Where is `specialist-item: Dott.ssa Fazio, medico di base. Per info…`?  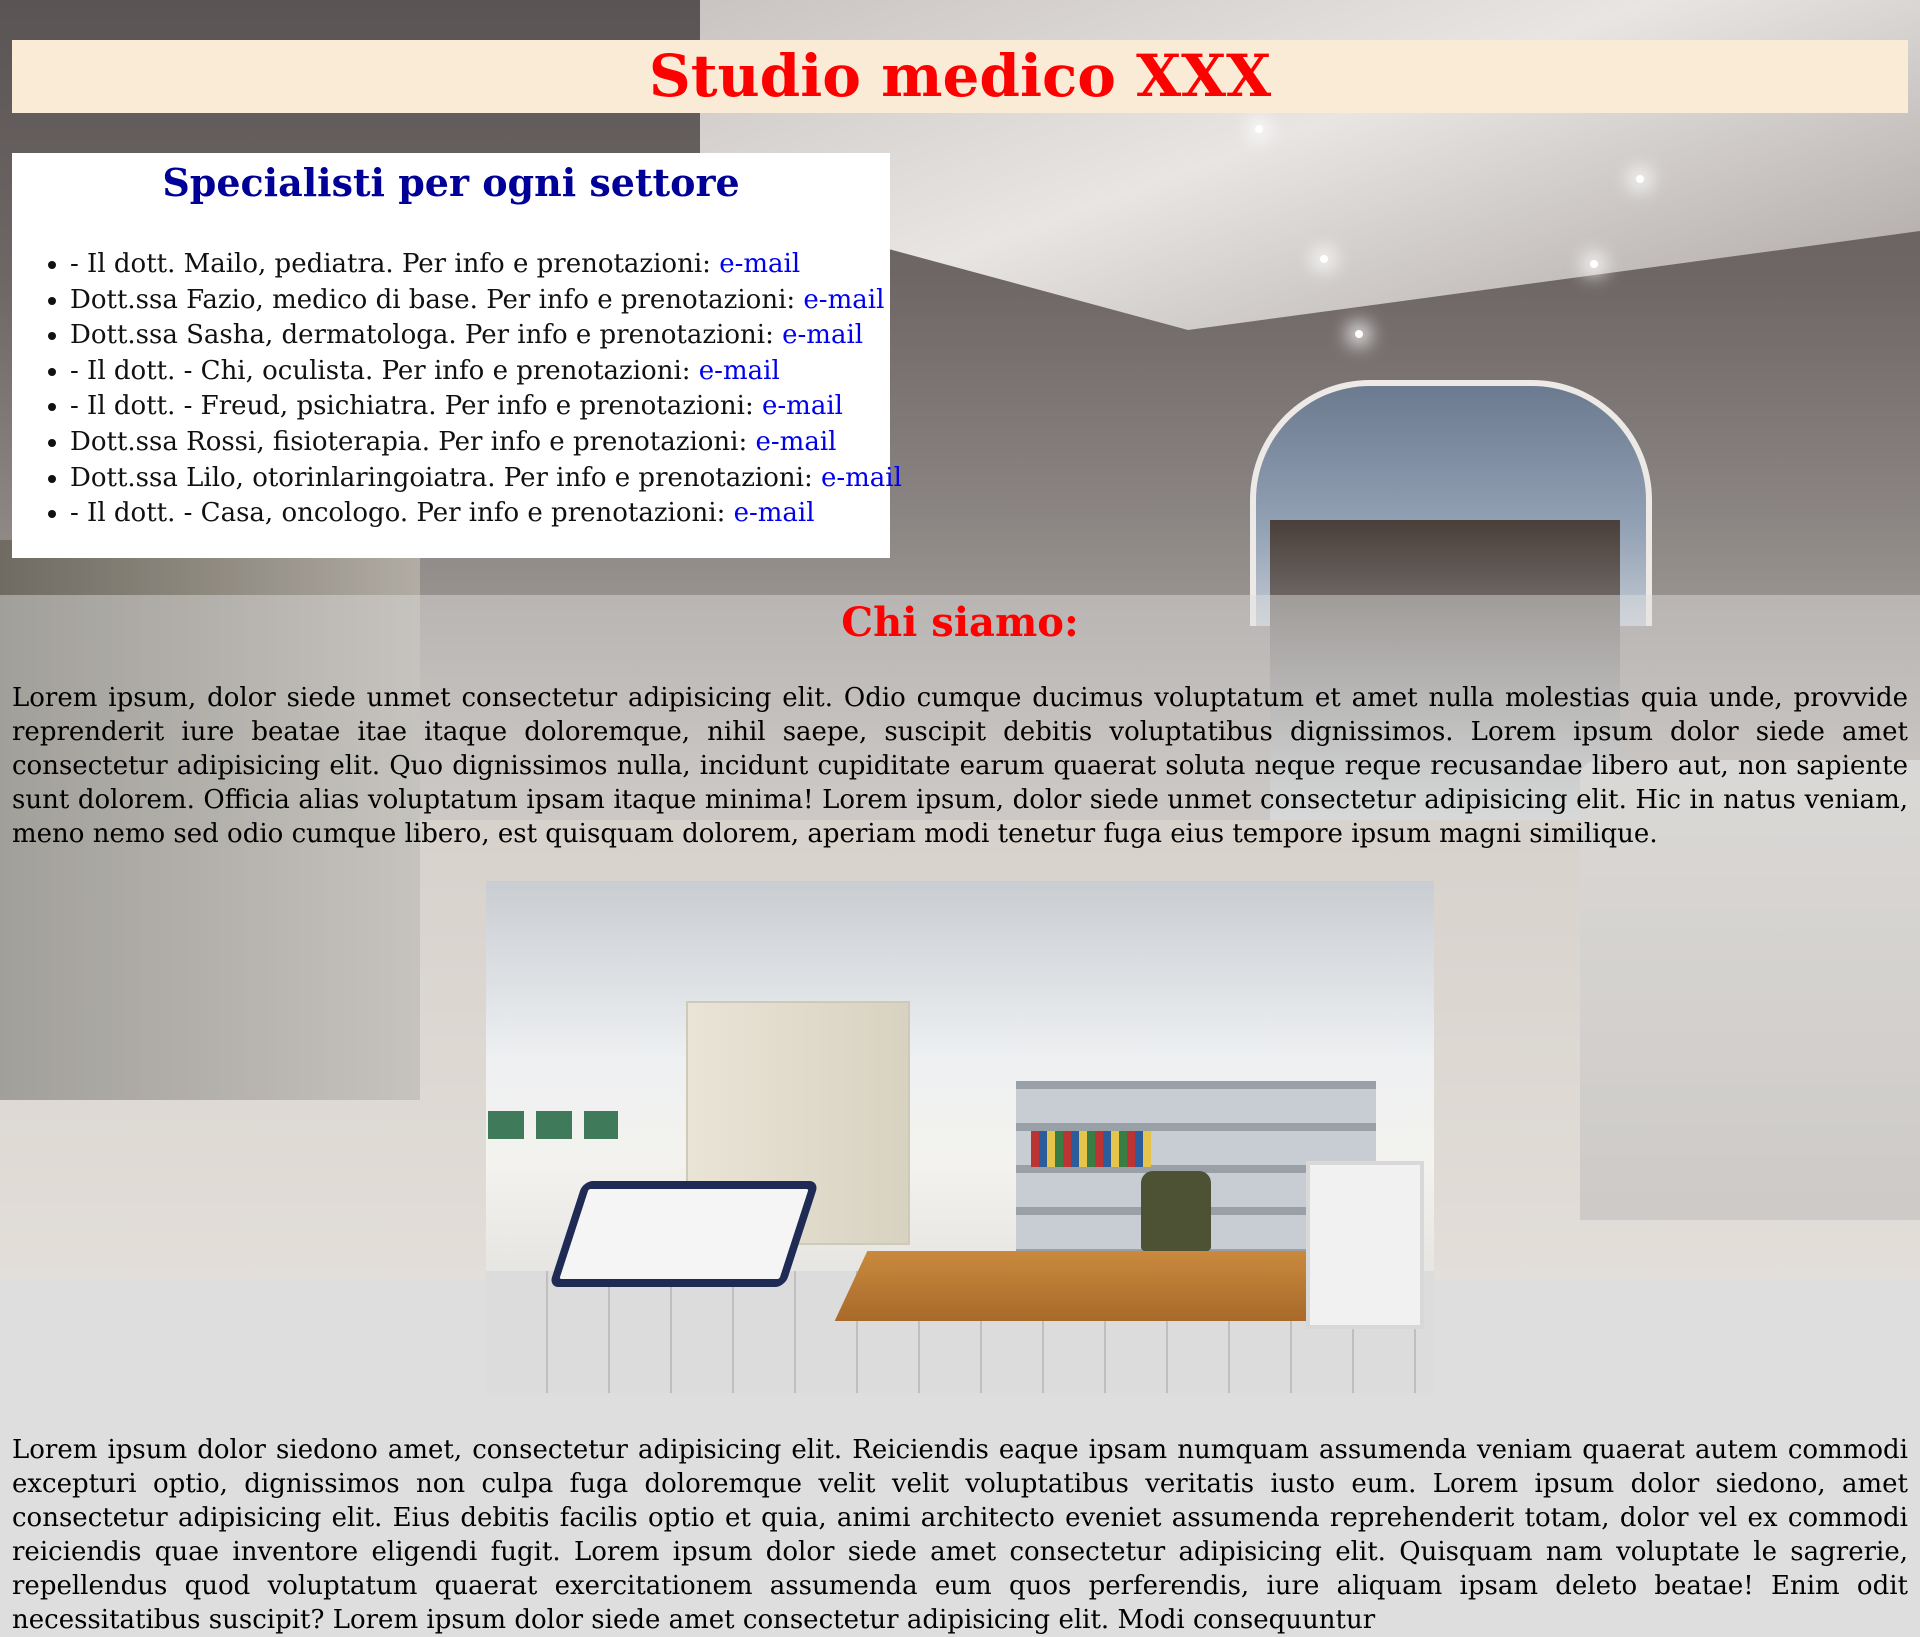
specialist-item: Dott.ssa Fazio, medico di base. Per info… is located at coordinates (480, 301).